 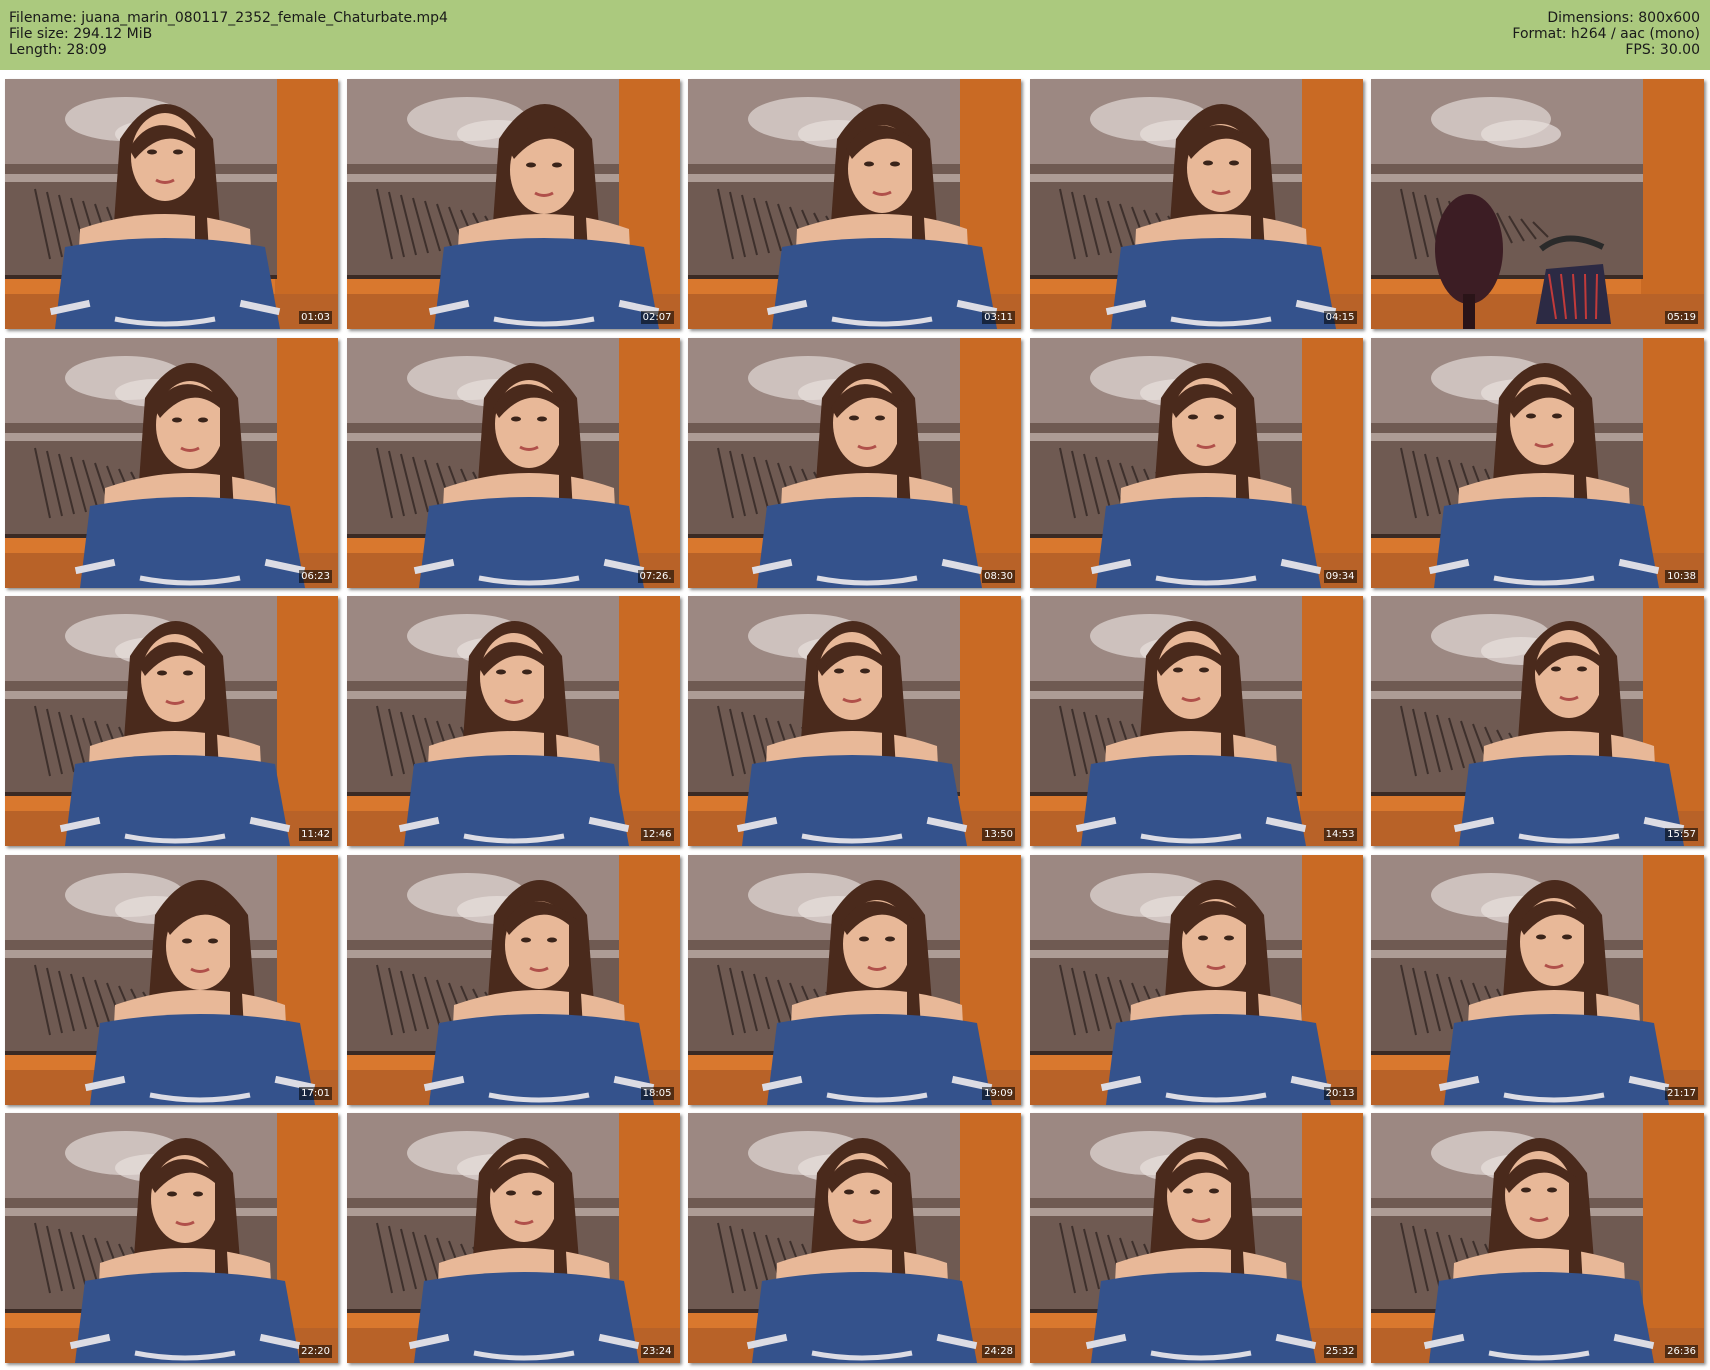 What do you see at coordinates (315, 834) in the screenshot?
I see `frame-timestamp: 11:42` at bounding box center [315, 834].